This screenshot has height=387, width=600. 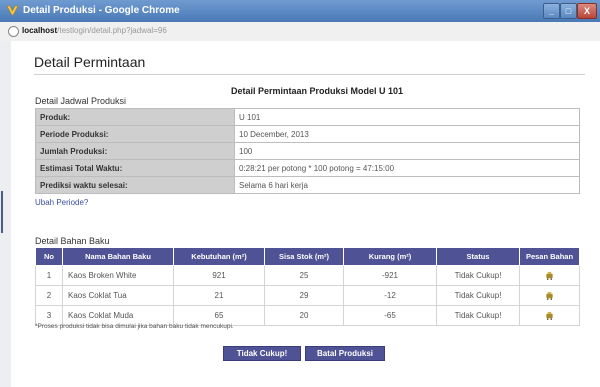 What do you see at coordinates (300, 11) in the screenshot?
I see `window-titlebar: Detail Produksi - Google Chrome _ □ X` at bounding box center [300, 11].